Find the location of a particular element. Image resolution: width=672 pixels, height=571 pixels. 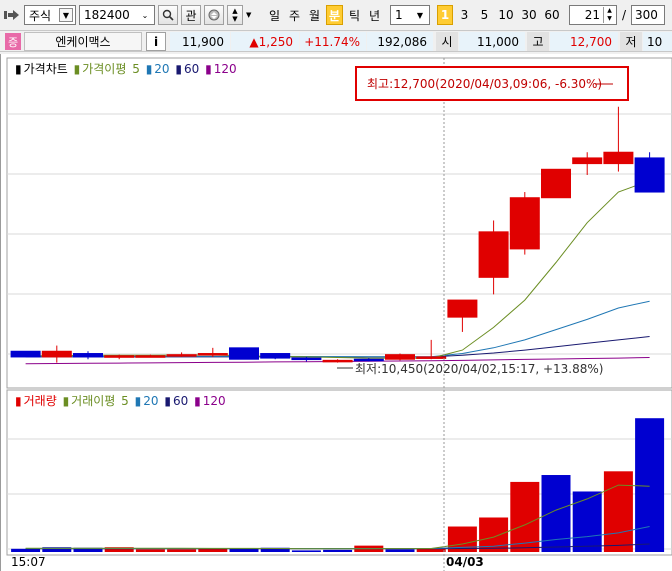

volume-legend-title: 거래량 is located at coordinates (40, 401).